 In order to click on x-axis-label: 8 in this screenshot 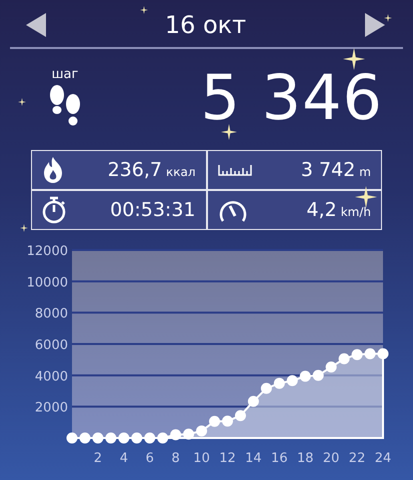, I will do `click(176, 458)`.